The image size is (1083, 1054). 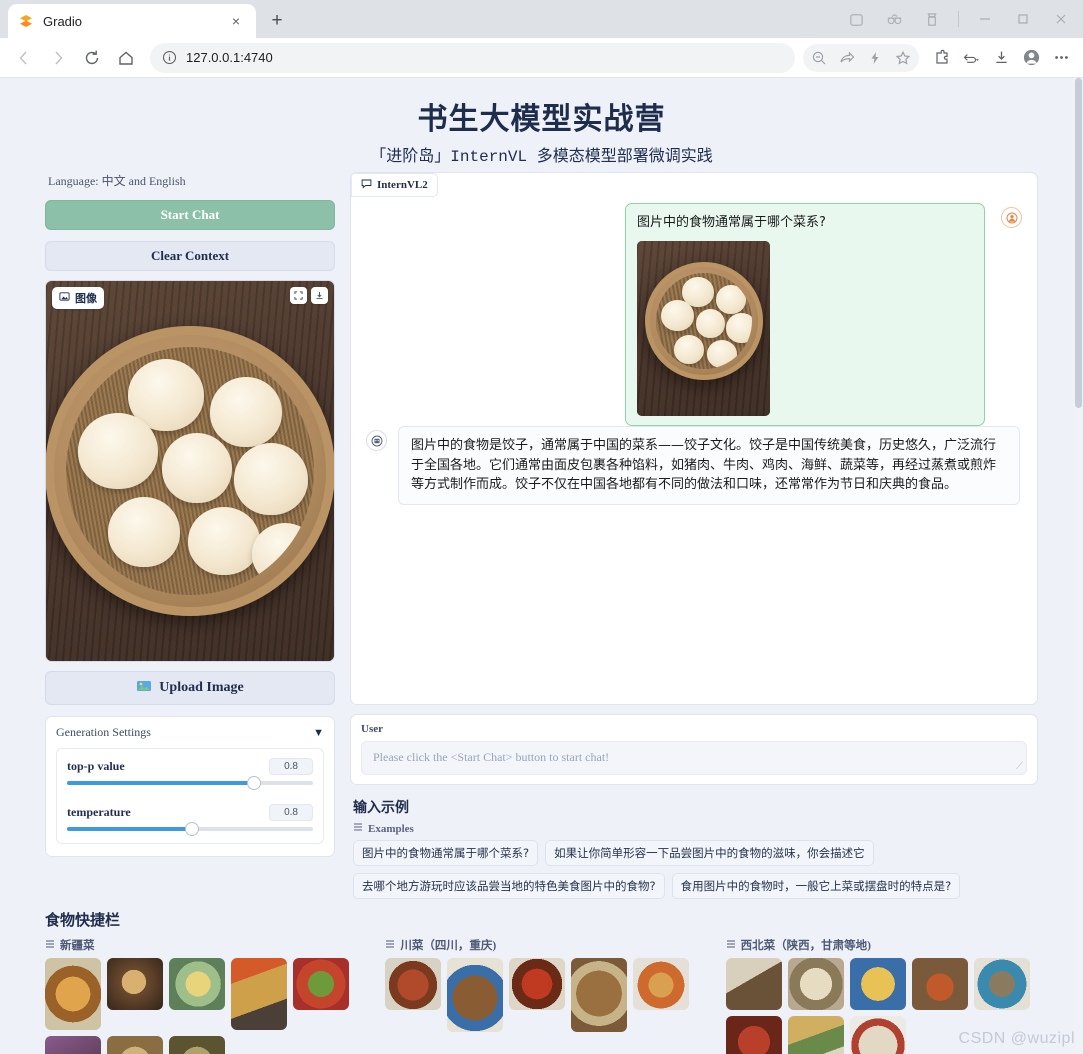 What do you see at coordinates (169, 57) in the screenshot?
I see `info-icon` at bounding box center [169, 57].